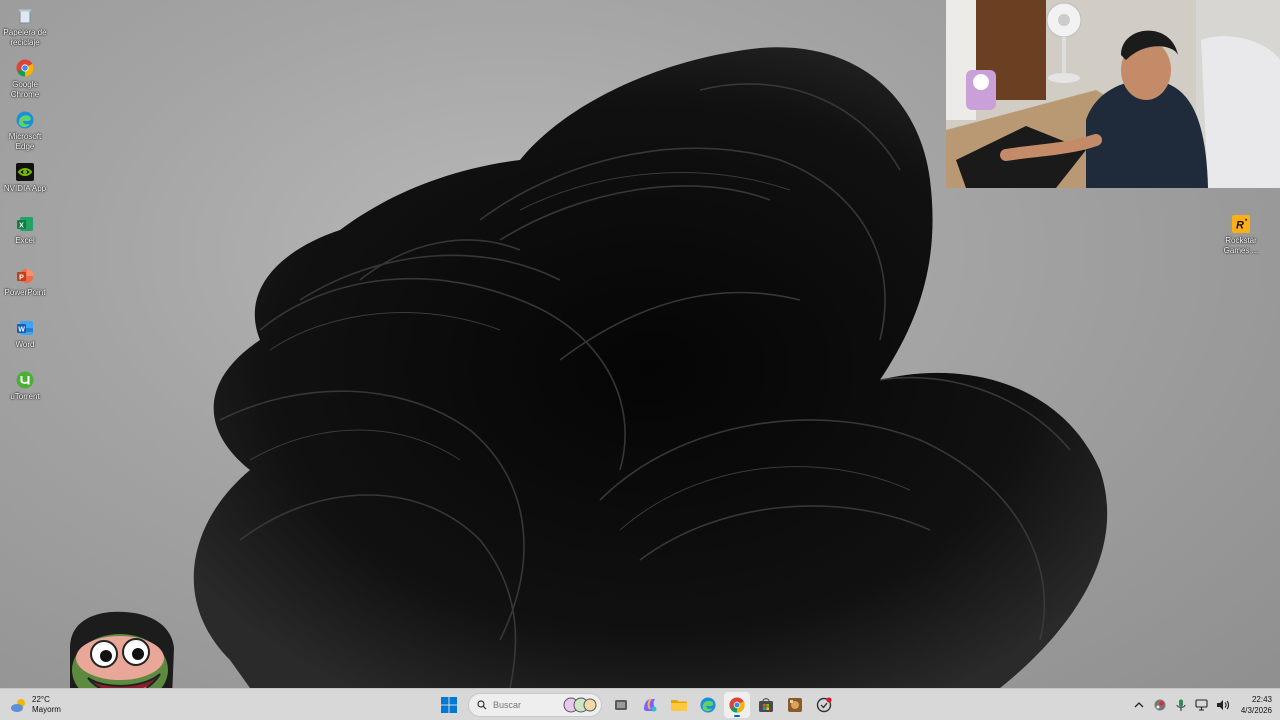 This screenshot has width=1280, height=720. I want to click on microsoft-store-button, so click(766, 705).